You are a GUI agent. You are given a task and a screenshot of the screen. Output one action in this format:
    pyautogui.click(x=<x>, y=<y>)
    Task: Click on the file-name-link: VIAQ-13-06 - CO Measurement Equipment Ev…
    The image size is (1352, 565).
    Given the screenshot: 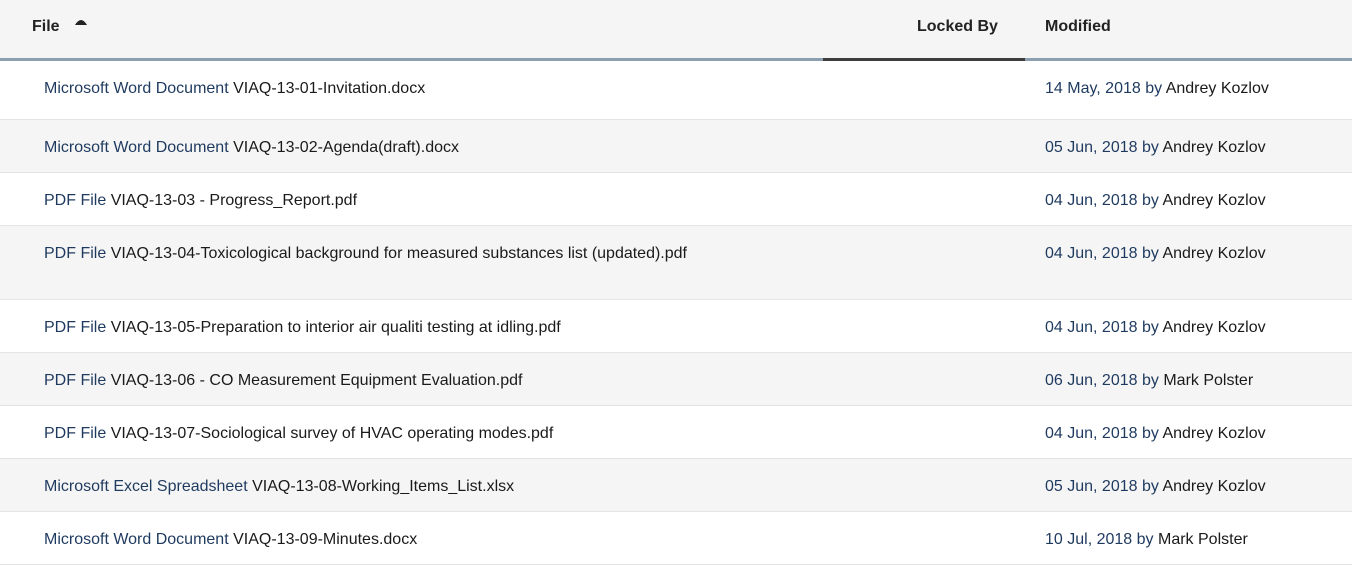 What is the action you would take?
    pyautogui.click(x=317, y=380)
    